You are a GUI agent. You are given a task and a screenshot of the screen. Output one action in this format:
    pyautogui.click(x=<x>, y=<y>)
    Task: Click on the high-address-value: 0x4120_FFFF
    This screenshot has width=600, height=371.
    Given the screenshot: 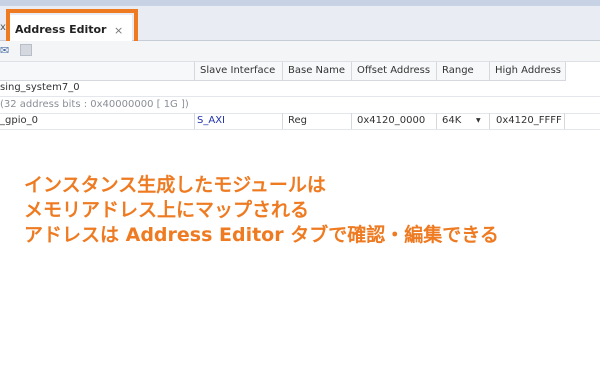 What is the action you would take?
    pyautogui.click(x=529, y=120)
    